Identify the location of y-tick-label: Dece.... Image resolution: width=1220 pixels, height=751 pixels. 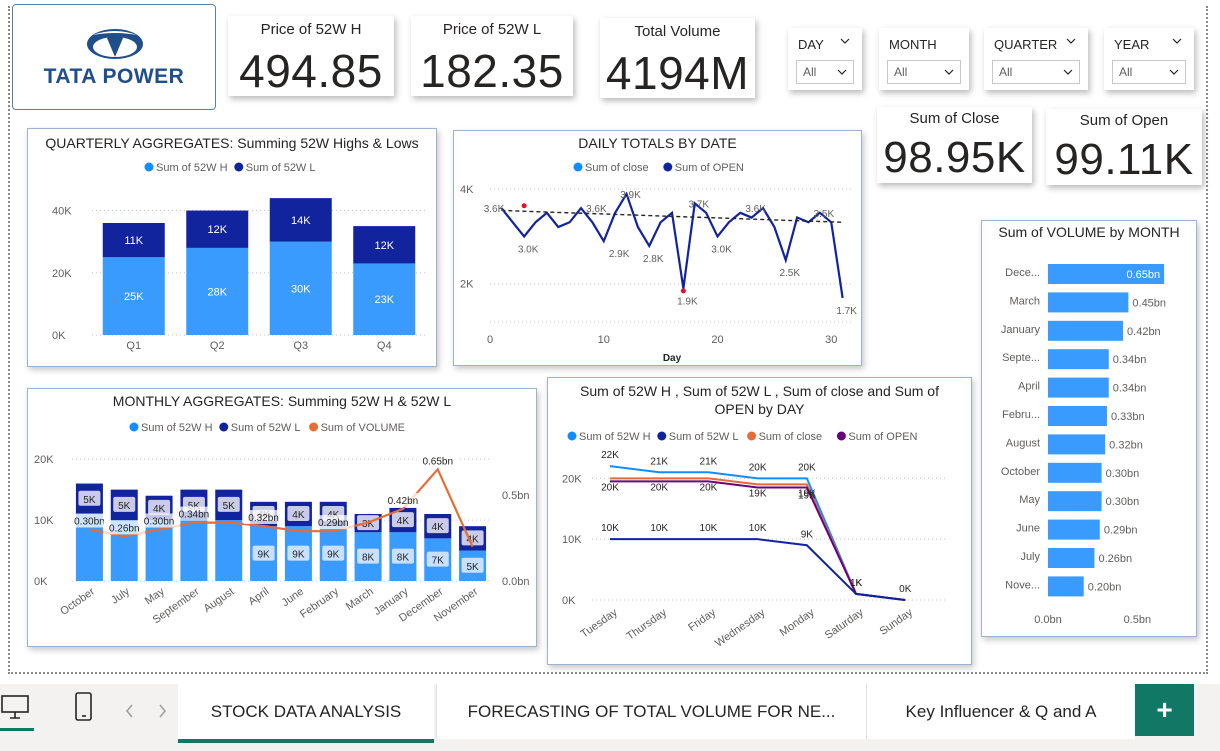
(1022, 273).